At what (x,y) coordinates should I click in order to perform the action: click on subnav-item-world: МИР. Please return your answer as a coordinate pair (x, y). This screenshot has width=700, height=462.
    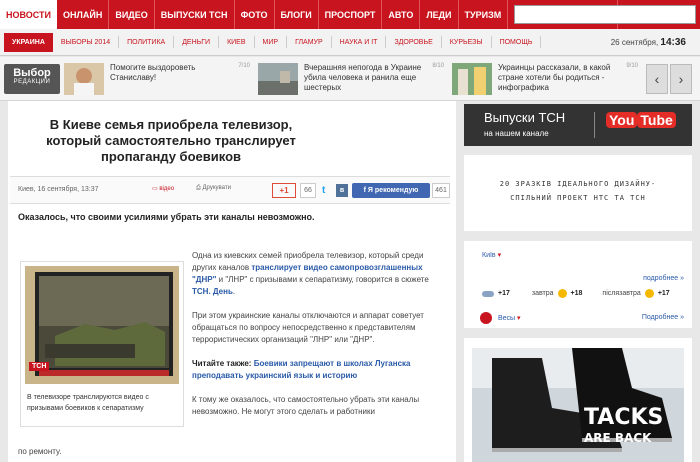
    Looking at the image, I should click on (271, 42).